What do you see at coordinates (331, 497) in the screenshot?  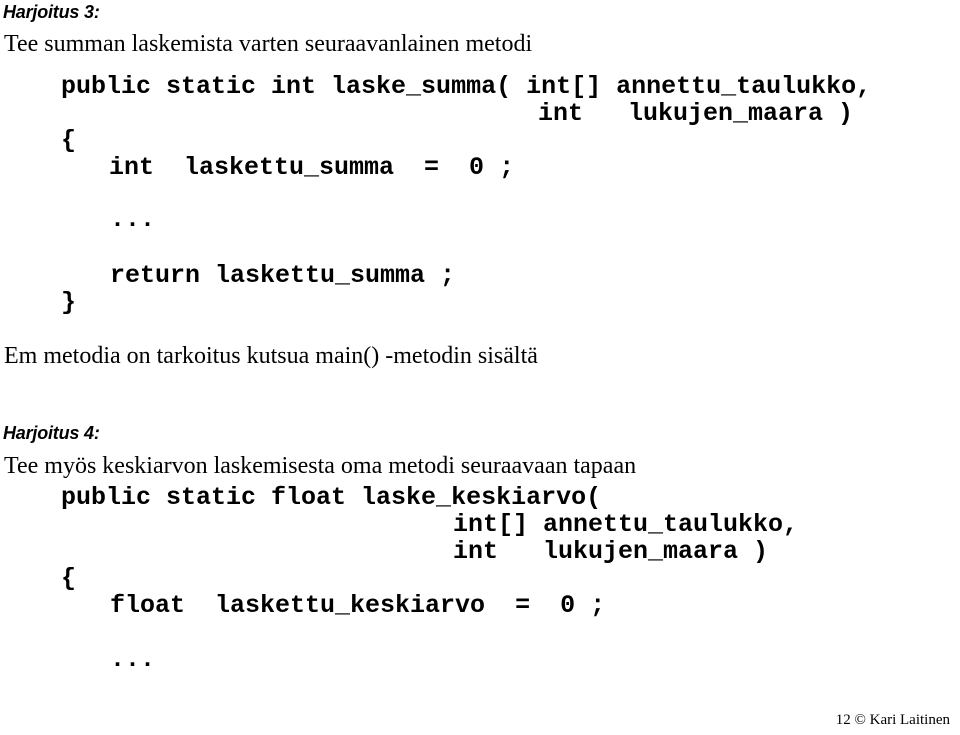 I see `code-line-signature-2: public static float laske_keskiarvo(` at bounding box center [331, 497].